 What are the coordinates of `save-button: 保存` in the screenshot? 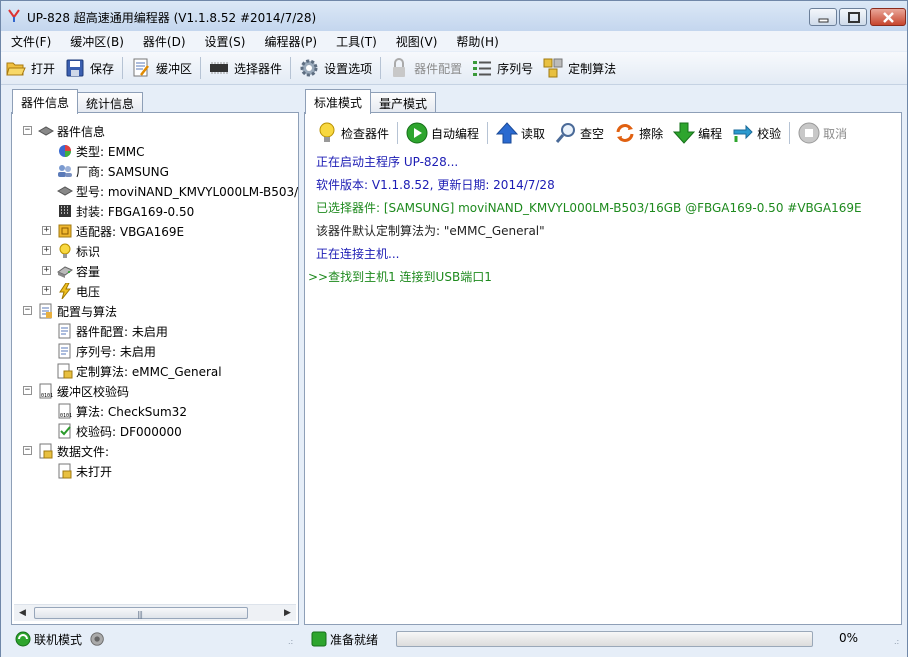 It's located at (89, 68).